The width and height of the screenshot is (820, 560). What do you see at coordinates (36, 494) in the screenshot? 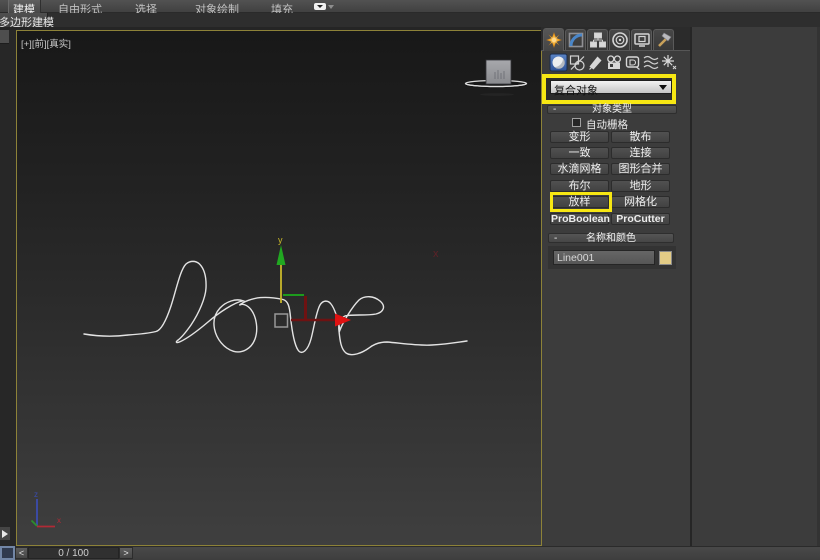
I see `svg-text: z` at bounding box center [36, 494].